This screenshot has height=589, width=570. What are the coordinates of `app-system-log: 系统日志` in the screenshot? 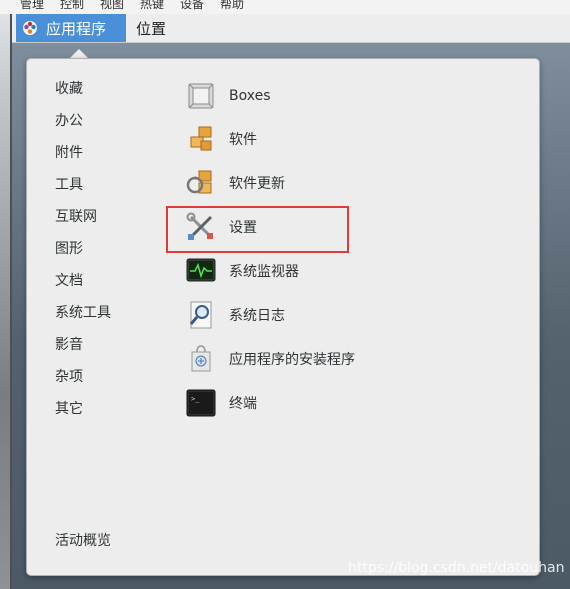 It's located at (350, 315).